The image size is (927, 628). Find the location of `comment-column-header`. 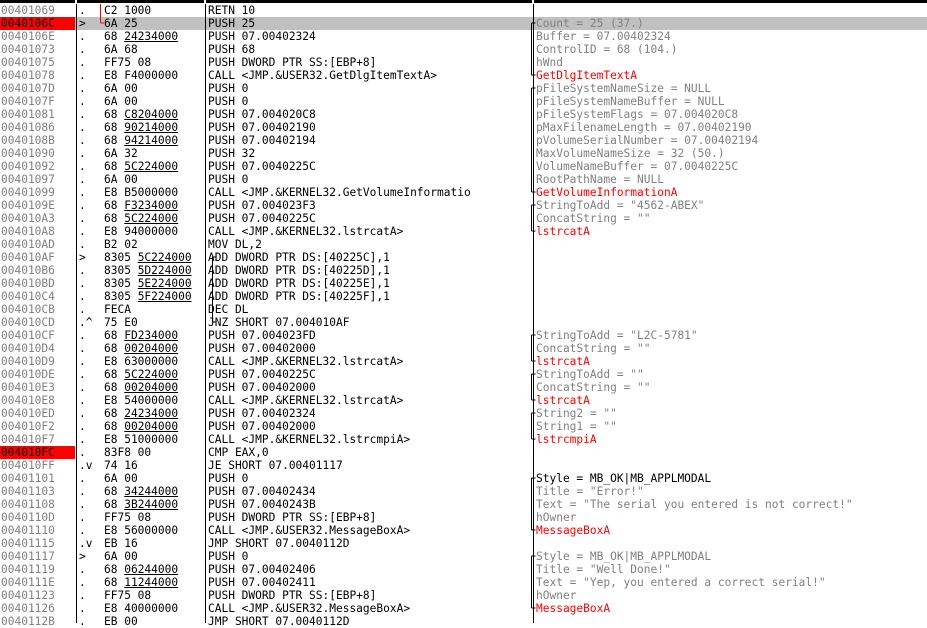

comment-column-header is located at coordinates (730, 1).